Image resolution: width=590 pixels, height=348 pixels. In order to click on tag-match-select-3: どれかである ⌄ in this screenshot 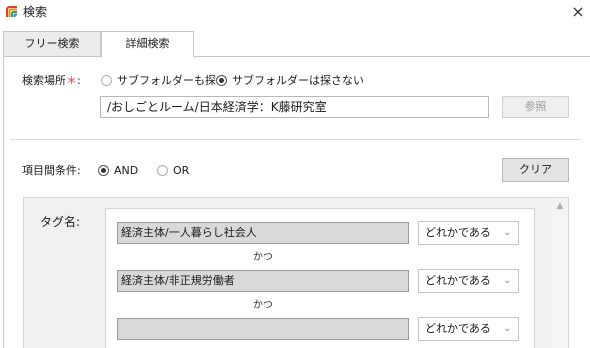, I will do `click(468, 329)`.